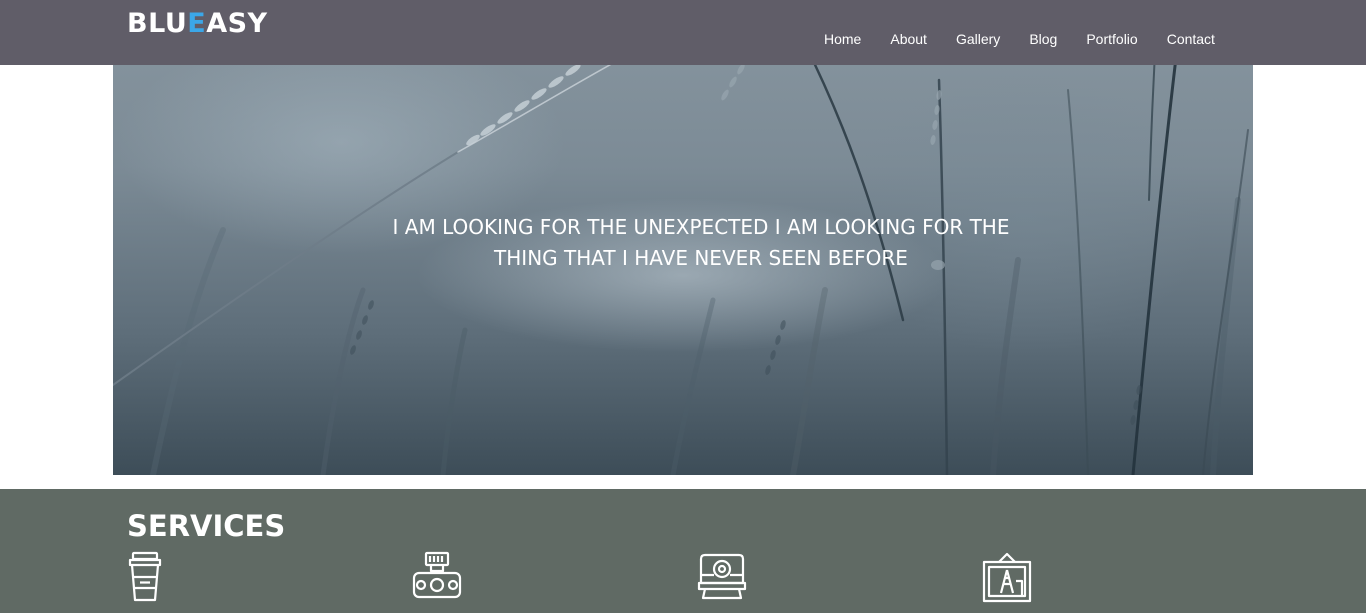  What do you see at coordinates (1191, 39) in the screenshot?
I see `nav-contact: Contact` at bounding box center [1191, 39].